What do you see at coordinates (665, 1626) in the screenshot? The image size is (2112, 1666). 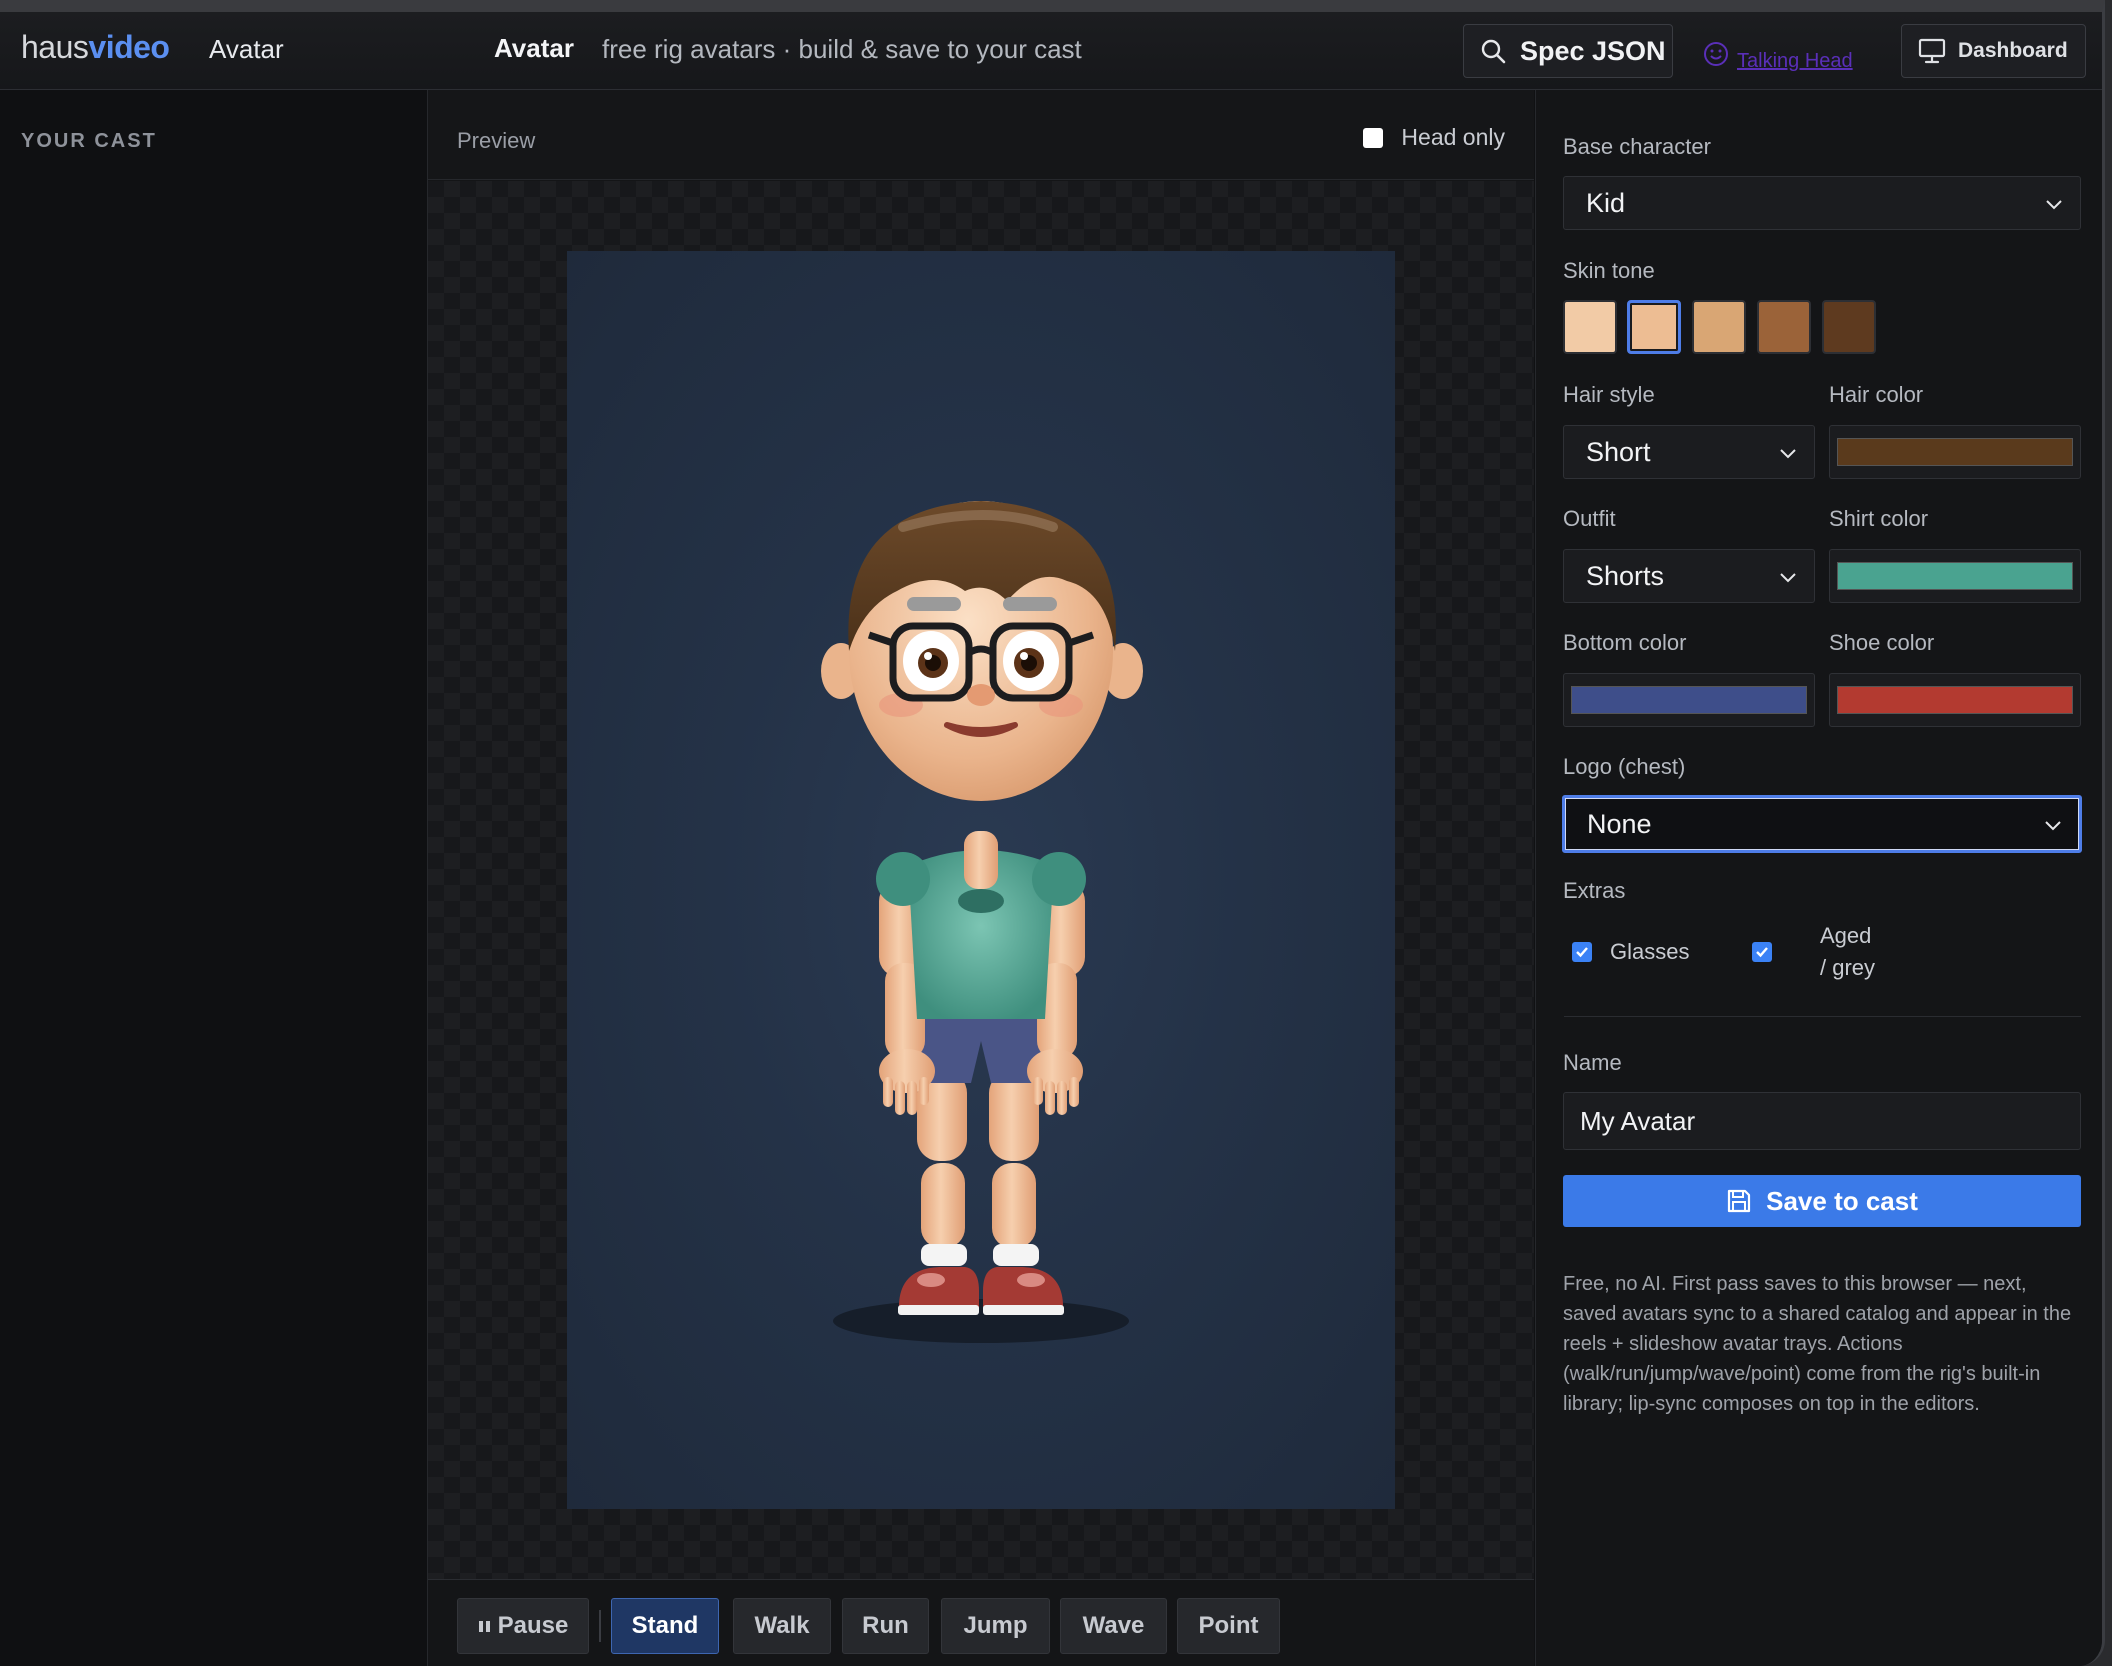 I see `action-stand-button: Stand` at bounding box center [665, 1626].